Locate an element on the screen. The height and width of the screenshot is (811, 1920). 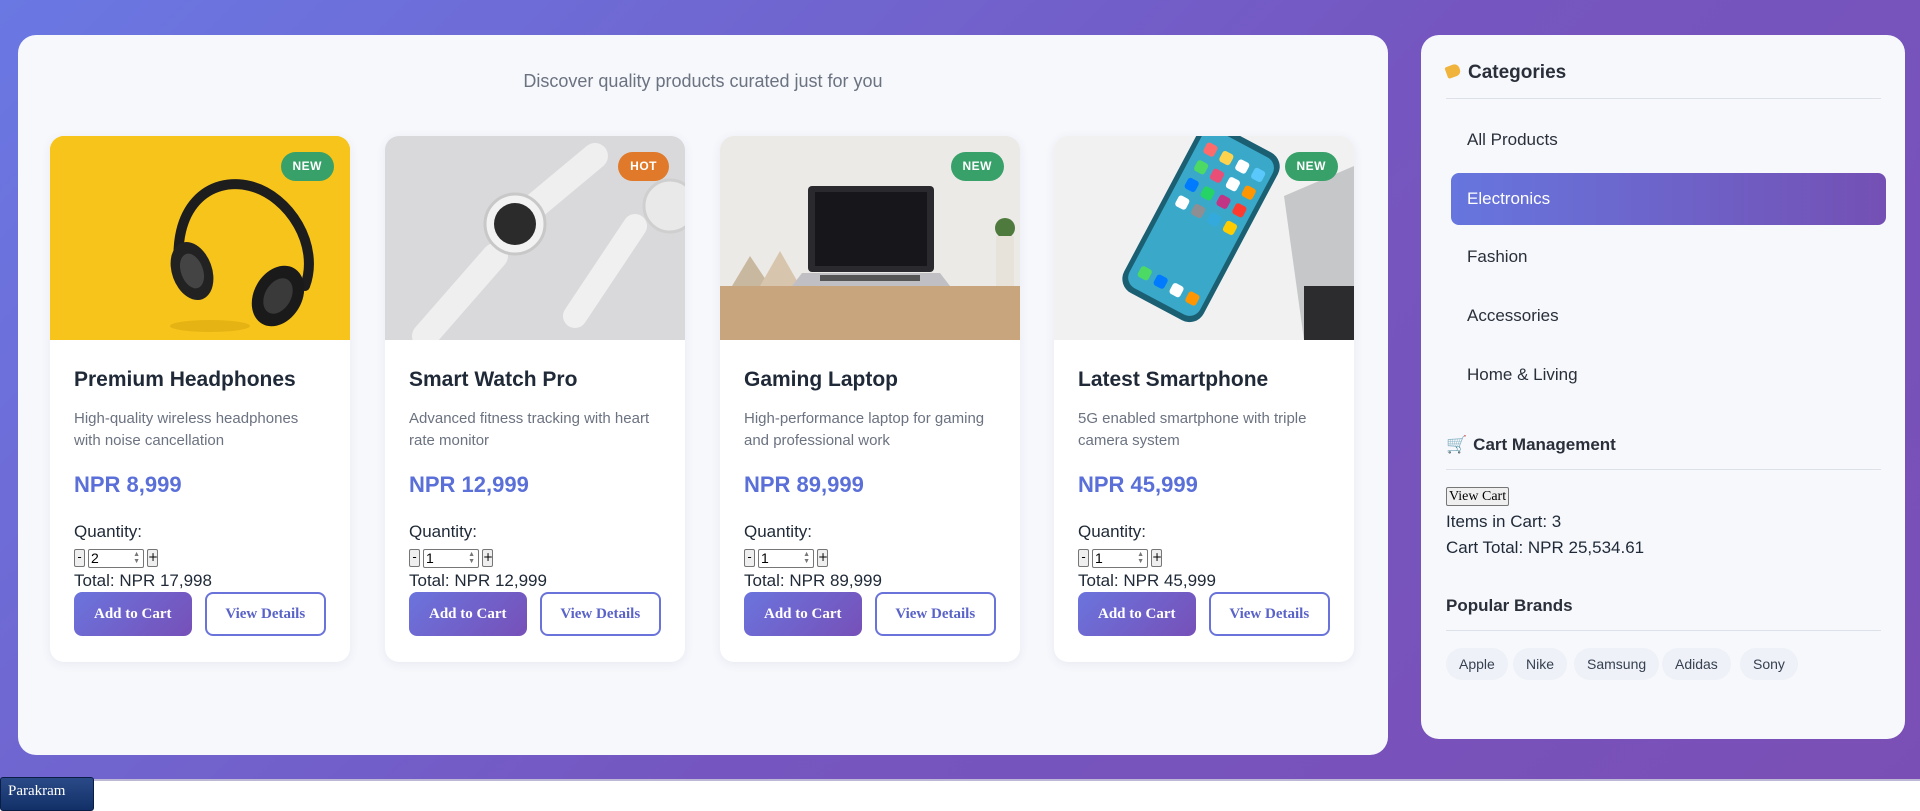
product-name: Smart Watch Pro is located at coordinates (493, 379).